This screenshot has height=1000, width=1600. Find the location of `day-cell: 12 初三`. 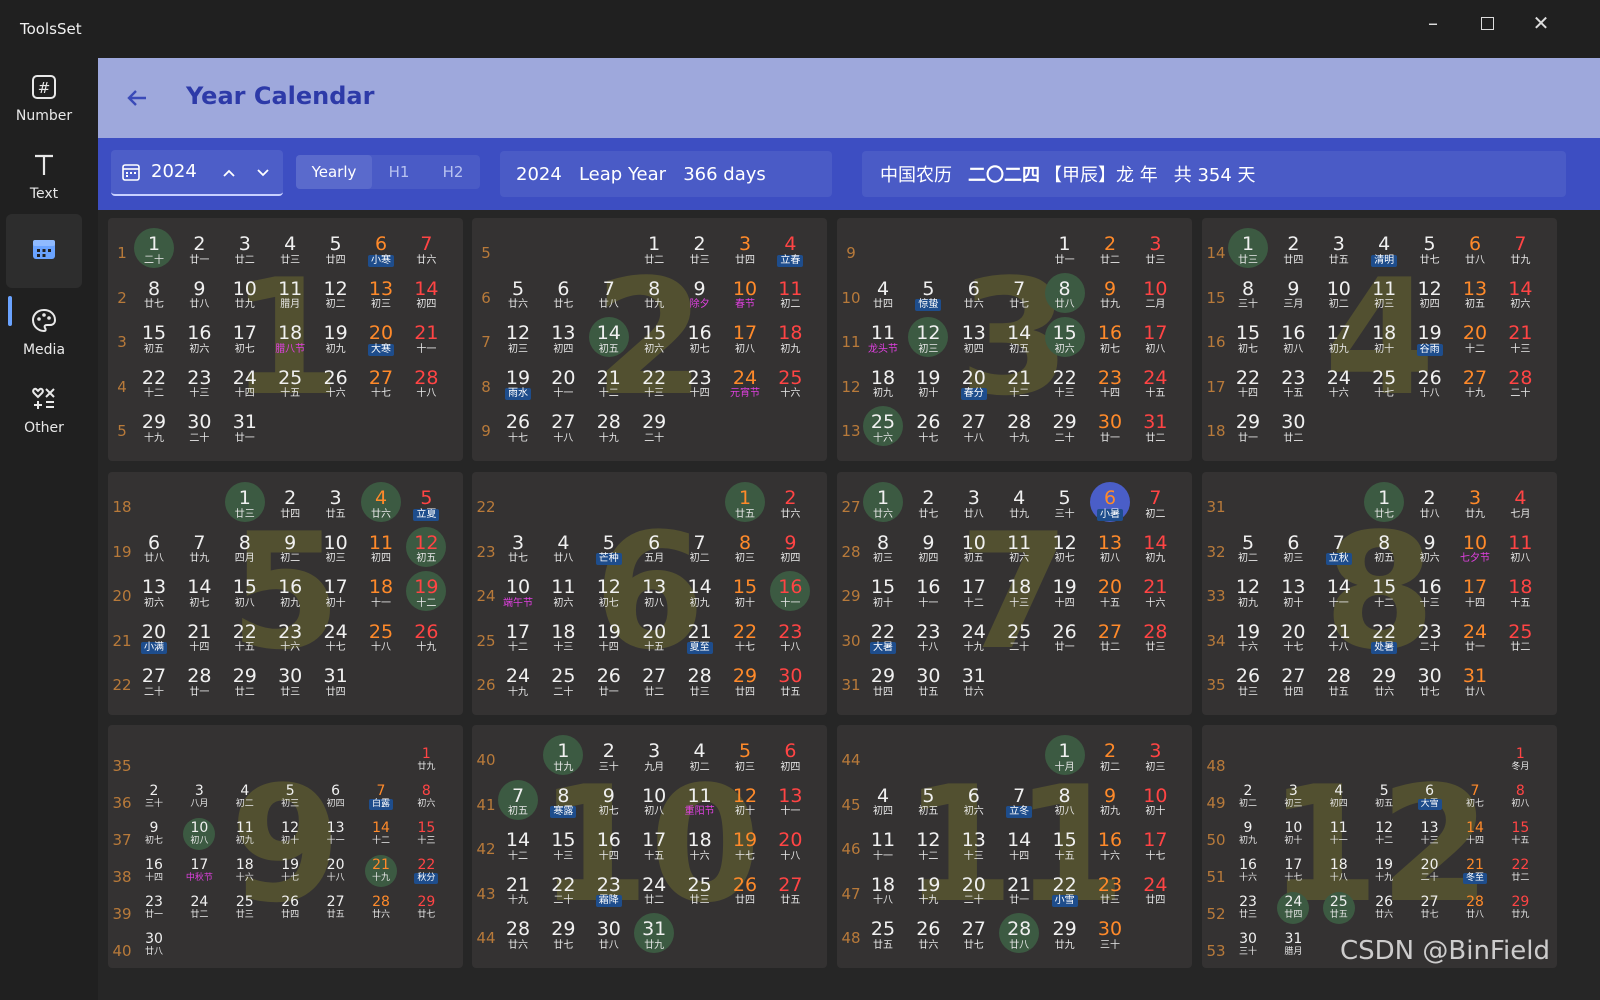

day-cell: 12 初三 is located at coordinates (928, 337).